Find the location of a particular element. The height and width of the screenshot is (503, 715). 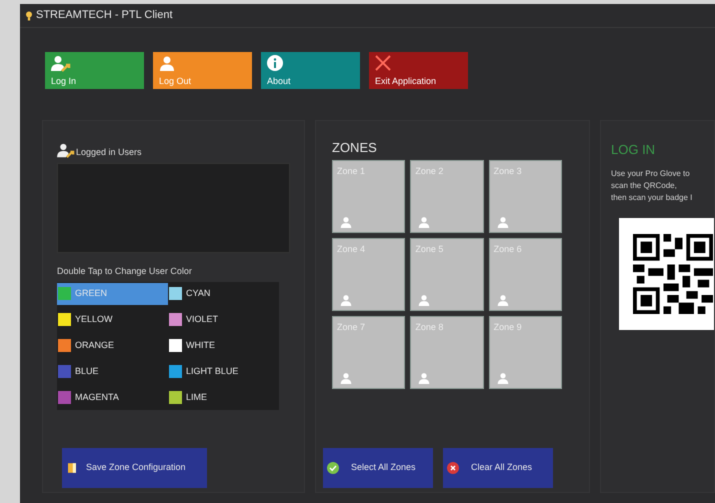

color-option: WHITE is located at coordinates (223, 345).